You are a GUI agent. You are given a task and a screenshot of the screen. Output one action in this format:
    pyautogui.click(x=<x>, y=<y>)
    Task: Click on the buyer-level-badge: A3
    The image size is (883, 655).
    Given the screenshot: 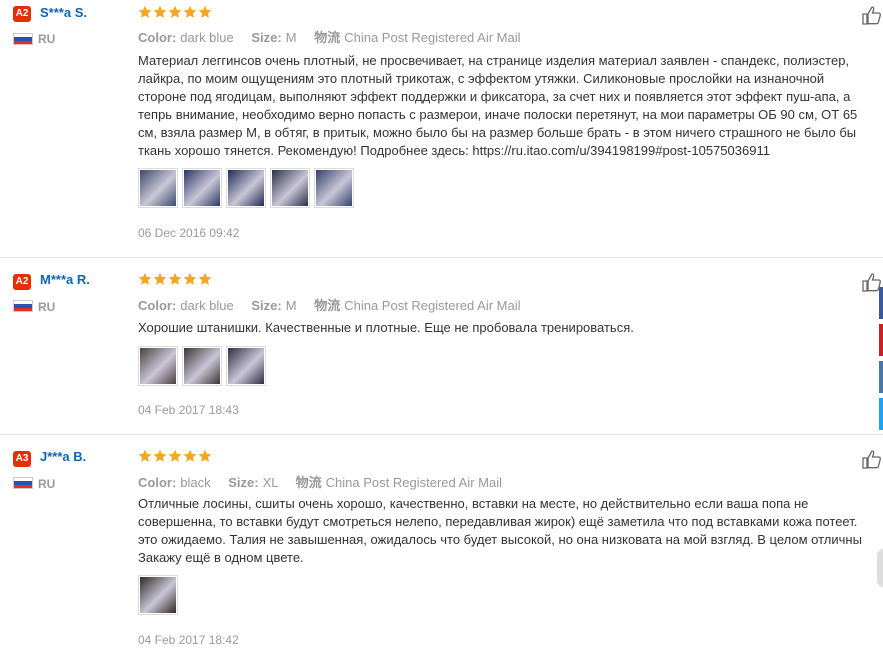 What is the action you would take?
    pyautogui.click(x=22, y=459)
    